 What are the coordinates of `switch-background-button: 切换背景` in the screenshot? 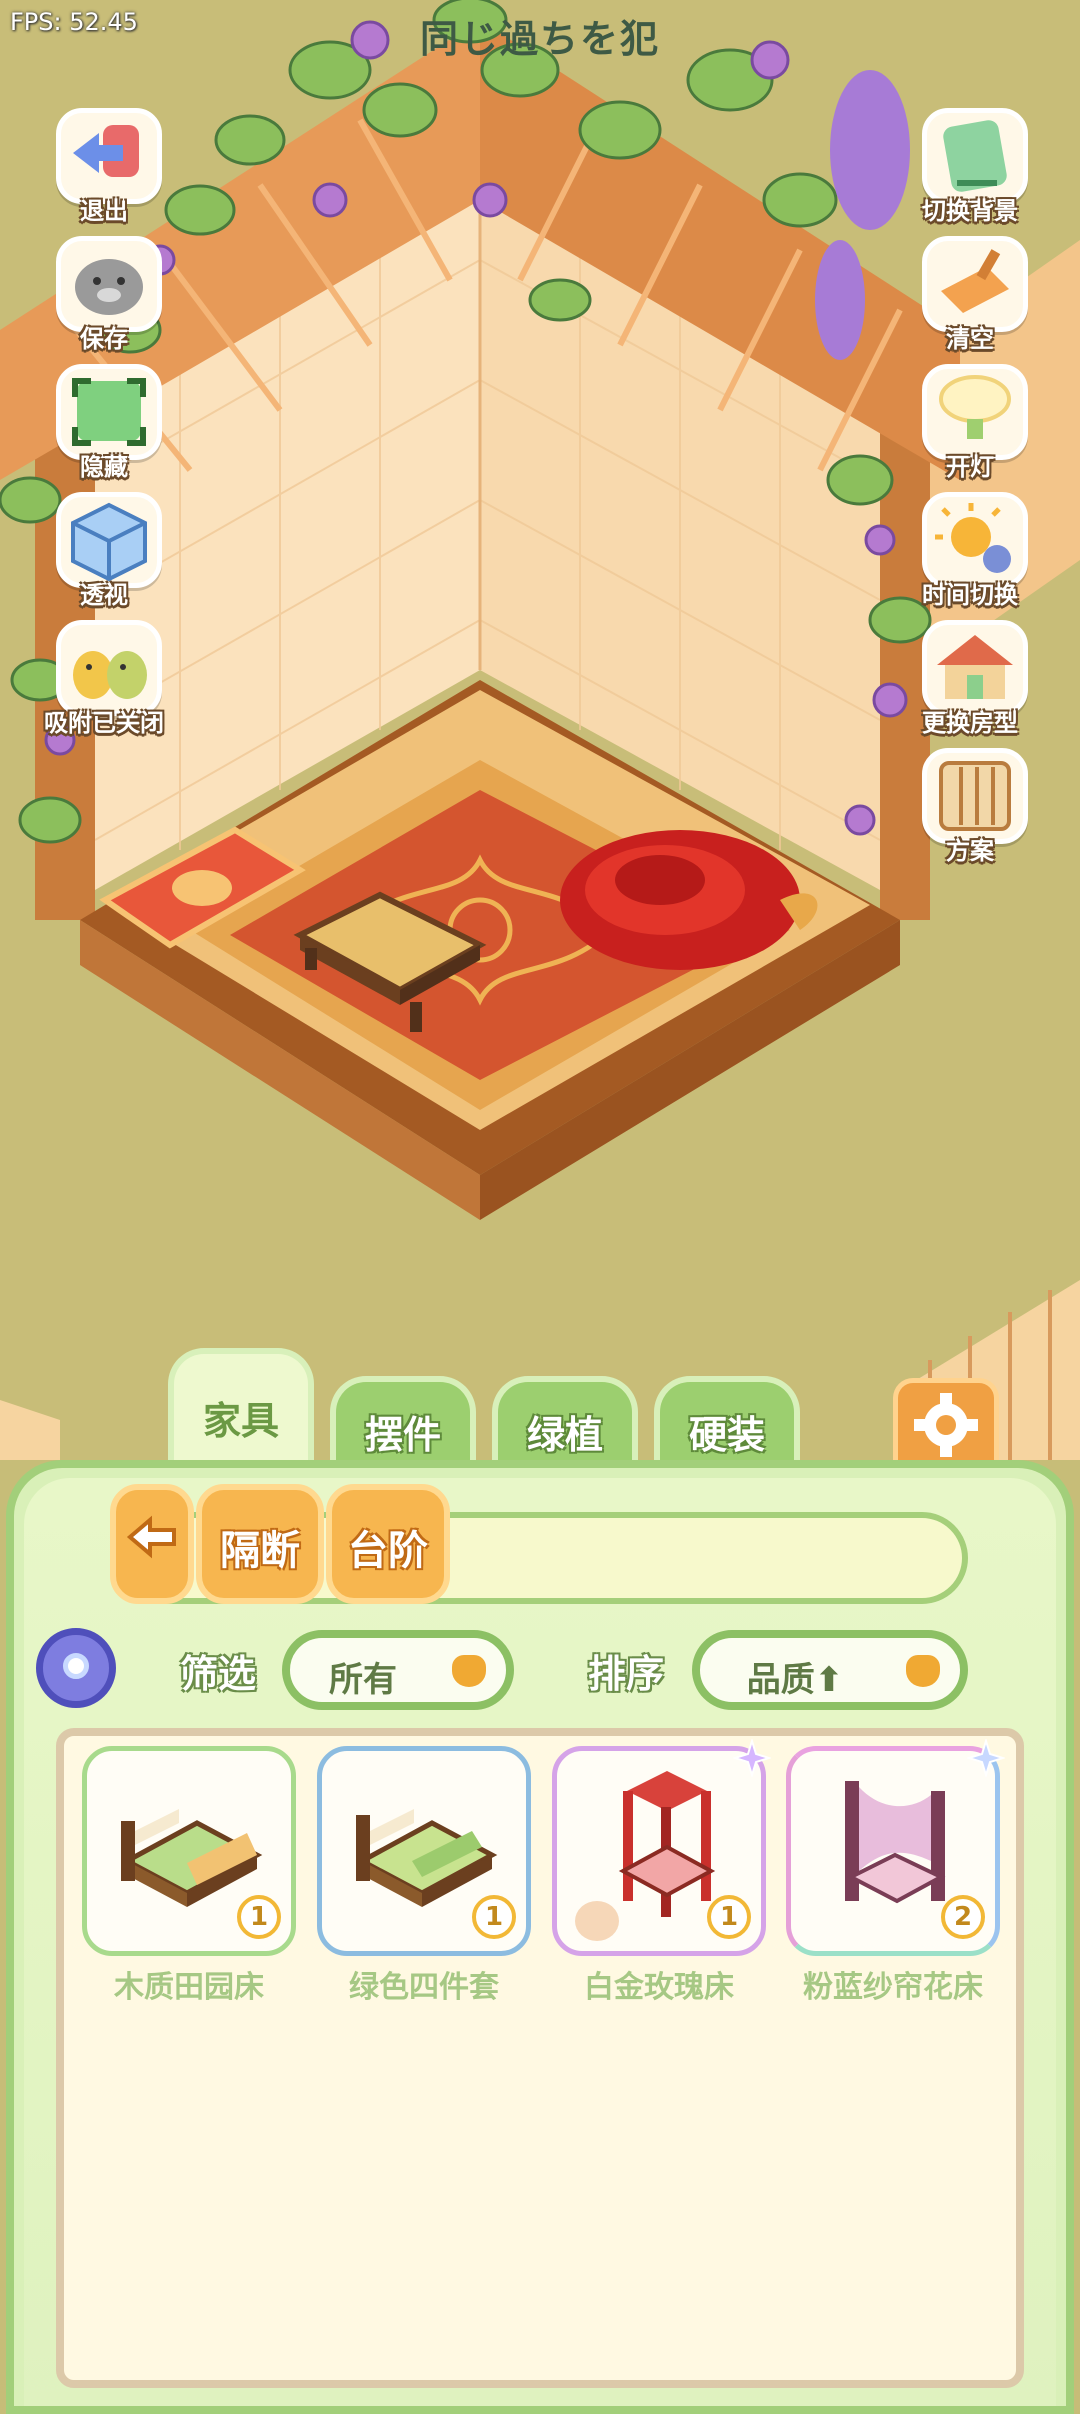 It's located at (971, 166).